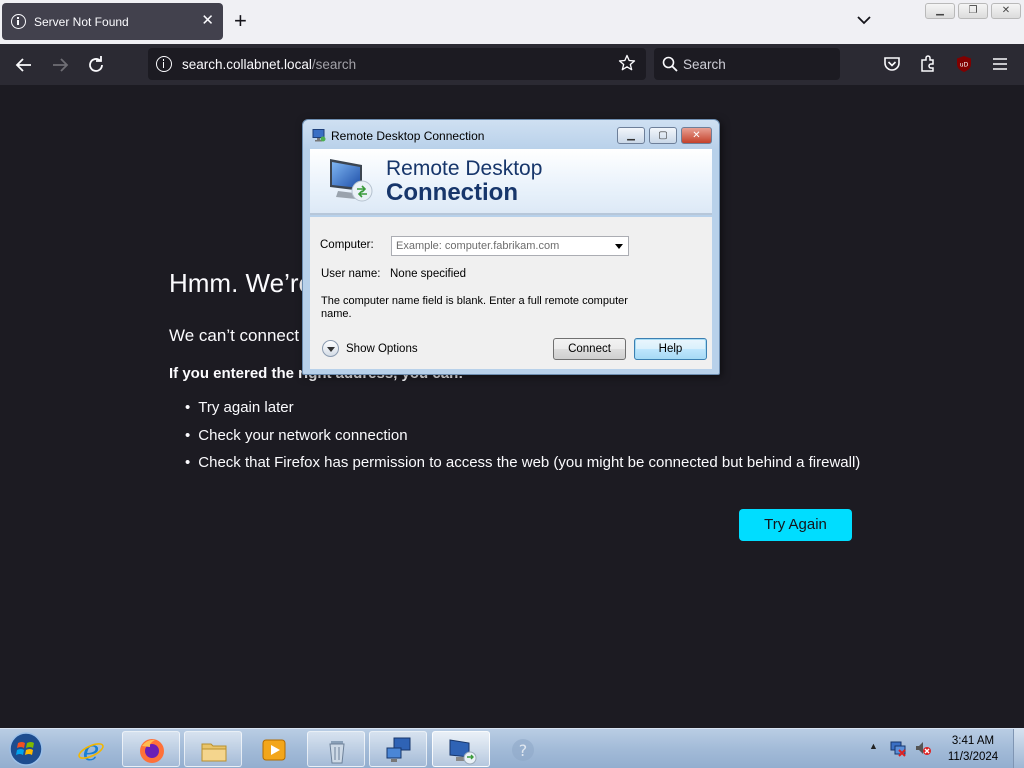 The width and height of the screenshot is (1024, 768). Describe the element at coordinates (1006, 11) in the screenshot. I see `window-close-button: ✕` at that location.